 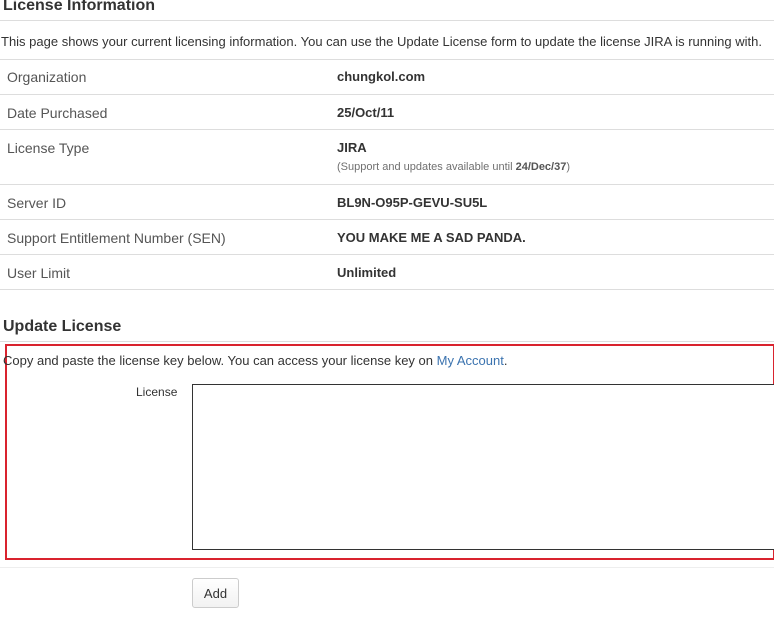 What do you see at coordinates (381, 76) in the screenshot?
I see `row-value: chungkol.com` at bounding box center [381, 76].